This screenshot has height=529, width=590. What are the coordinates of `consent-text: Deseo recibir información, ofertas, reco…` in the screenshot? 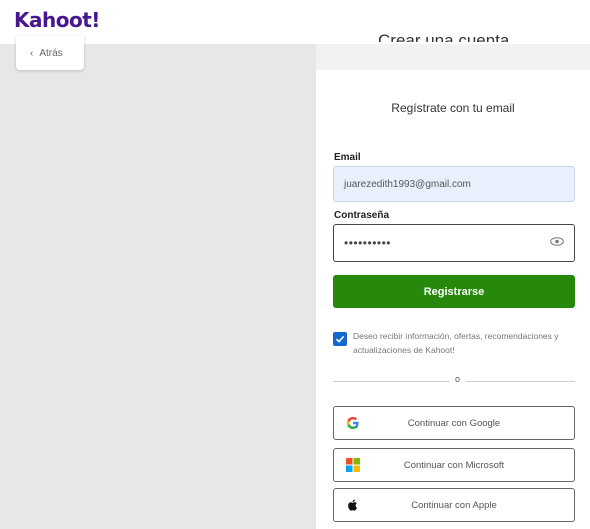 It's located at (456, 343).